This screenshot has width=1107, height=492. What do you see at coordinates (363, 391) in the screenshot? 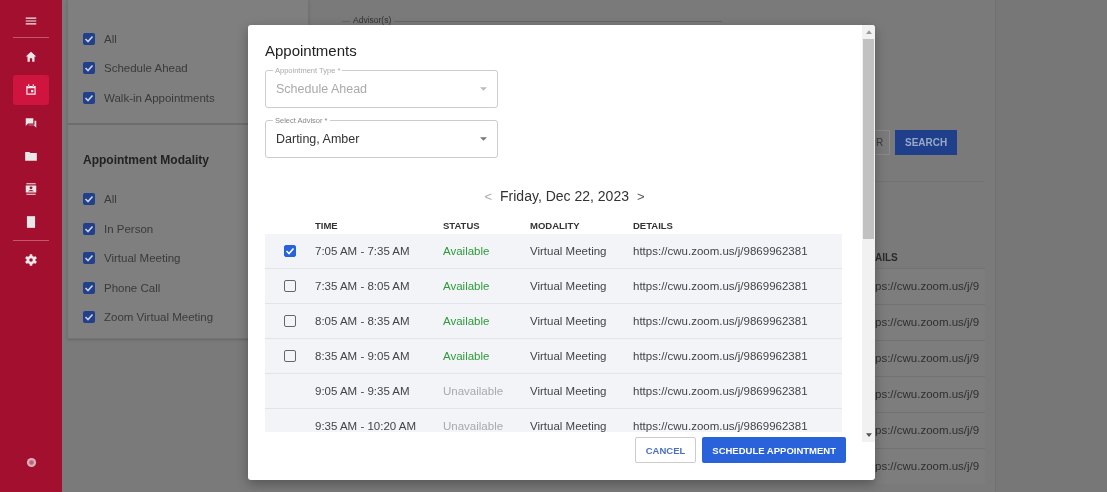
I see `table-cell-text: 9:05 AM - 9:35 AM` at bounding box center [363, 391].